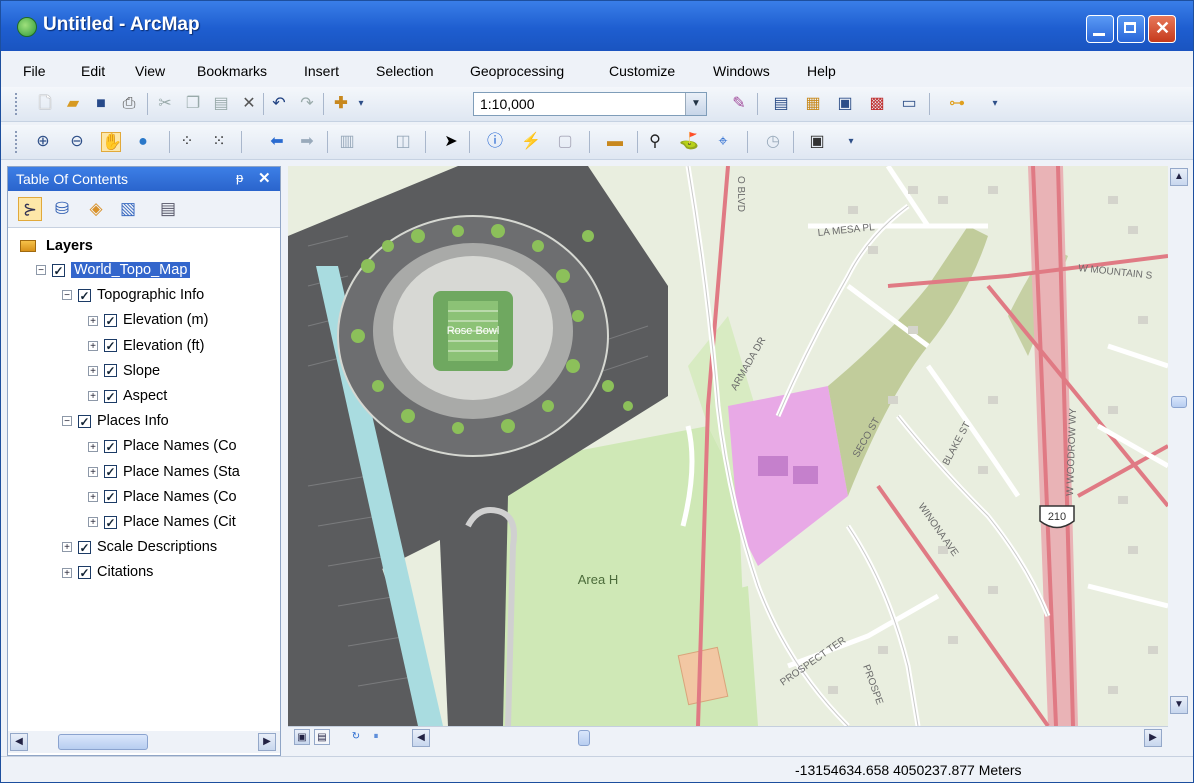 The width and height of the screenshot is (1194, 783). Describe the element at coordinates (341, 104) in the screenshot. I see `add-data-icon: ✚` at that location.